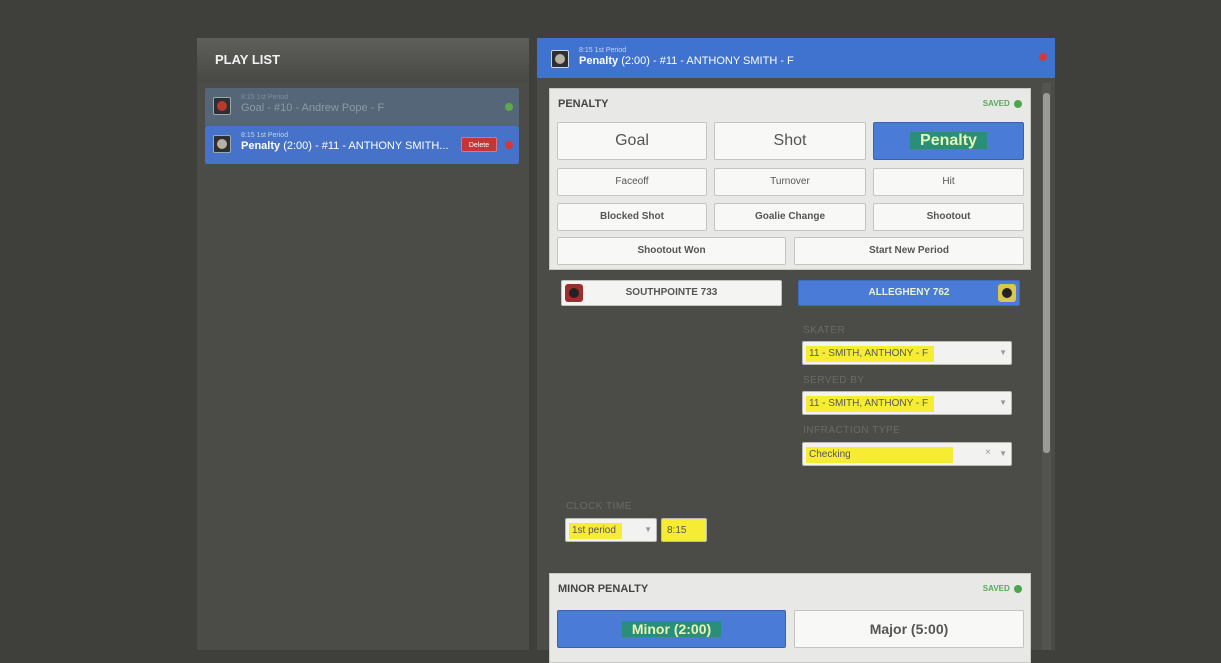  I want to click on skater-select: 11 - SMITH, ANTHONY - F ▼, so click(907, 353).